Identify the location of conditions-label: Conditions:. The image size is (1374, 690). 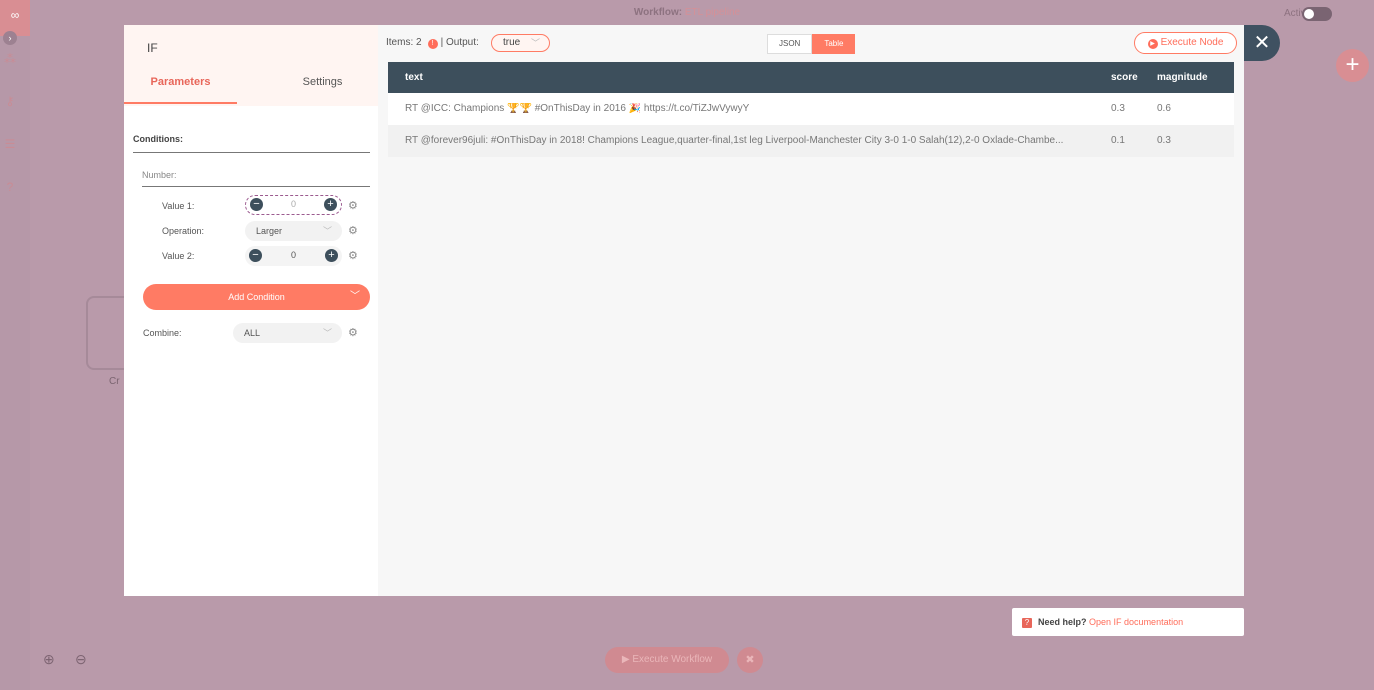
(158, 139).